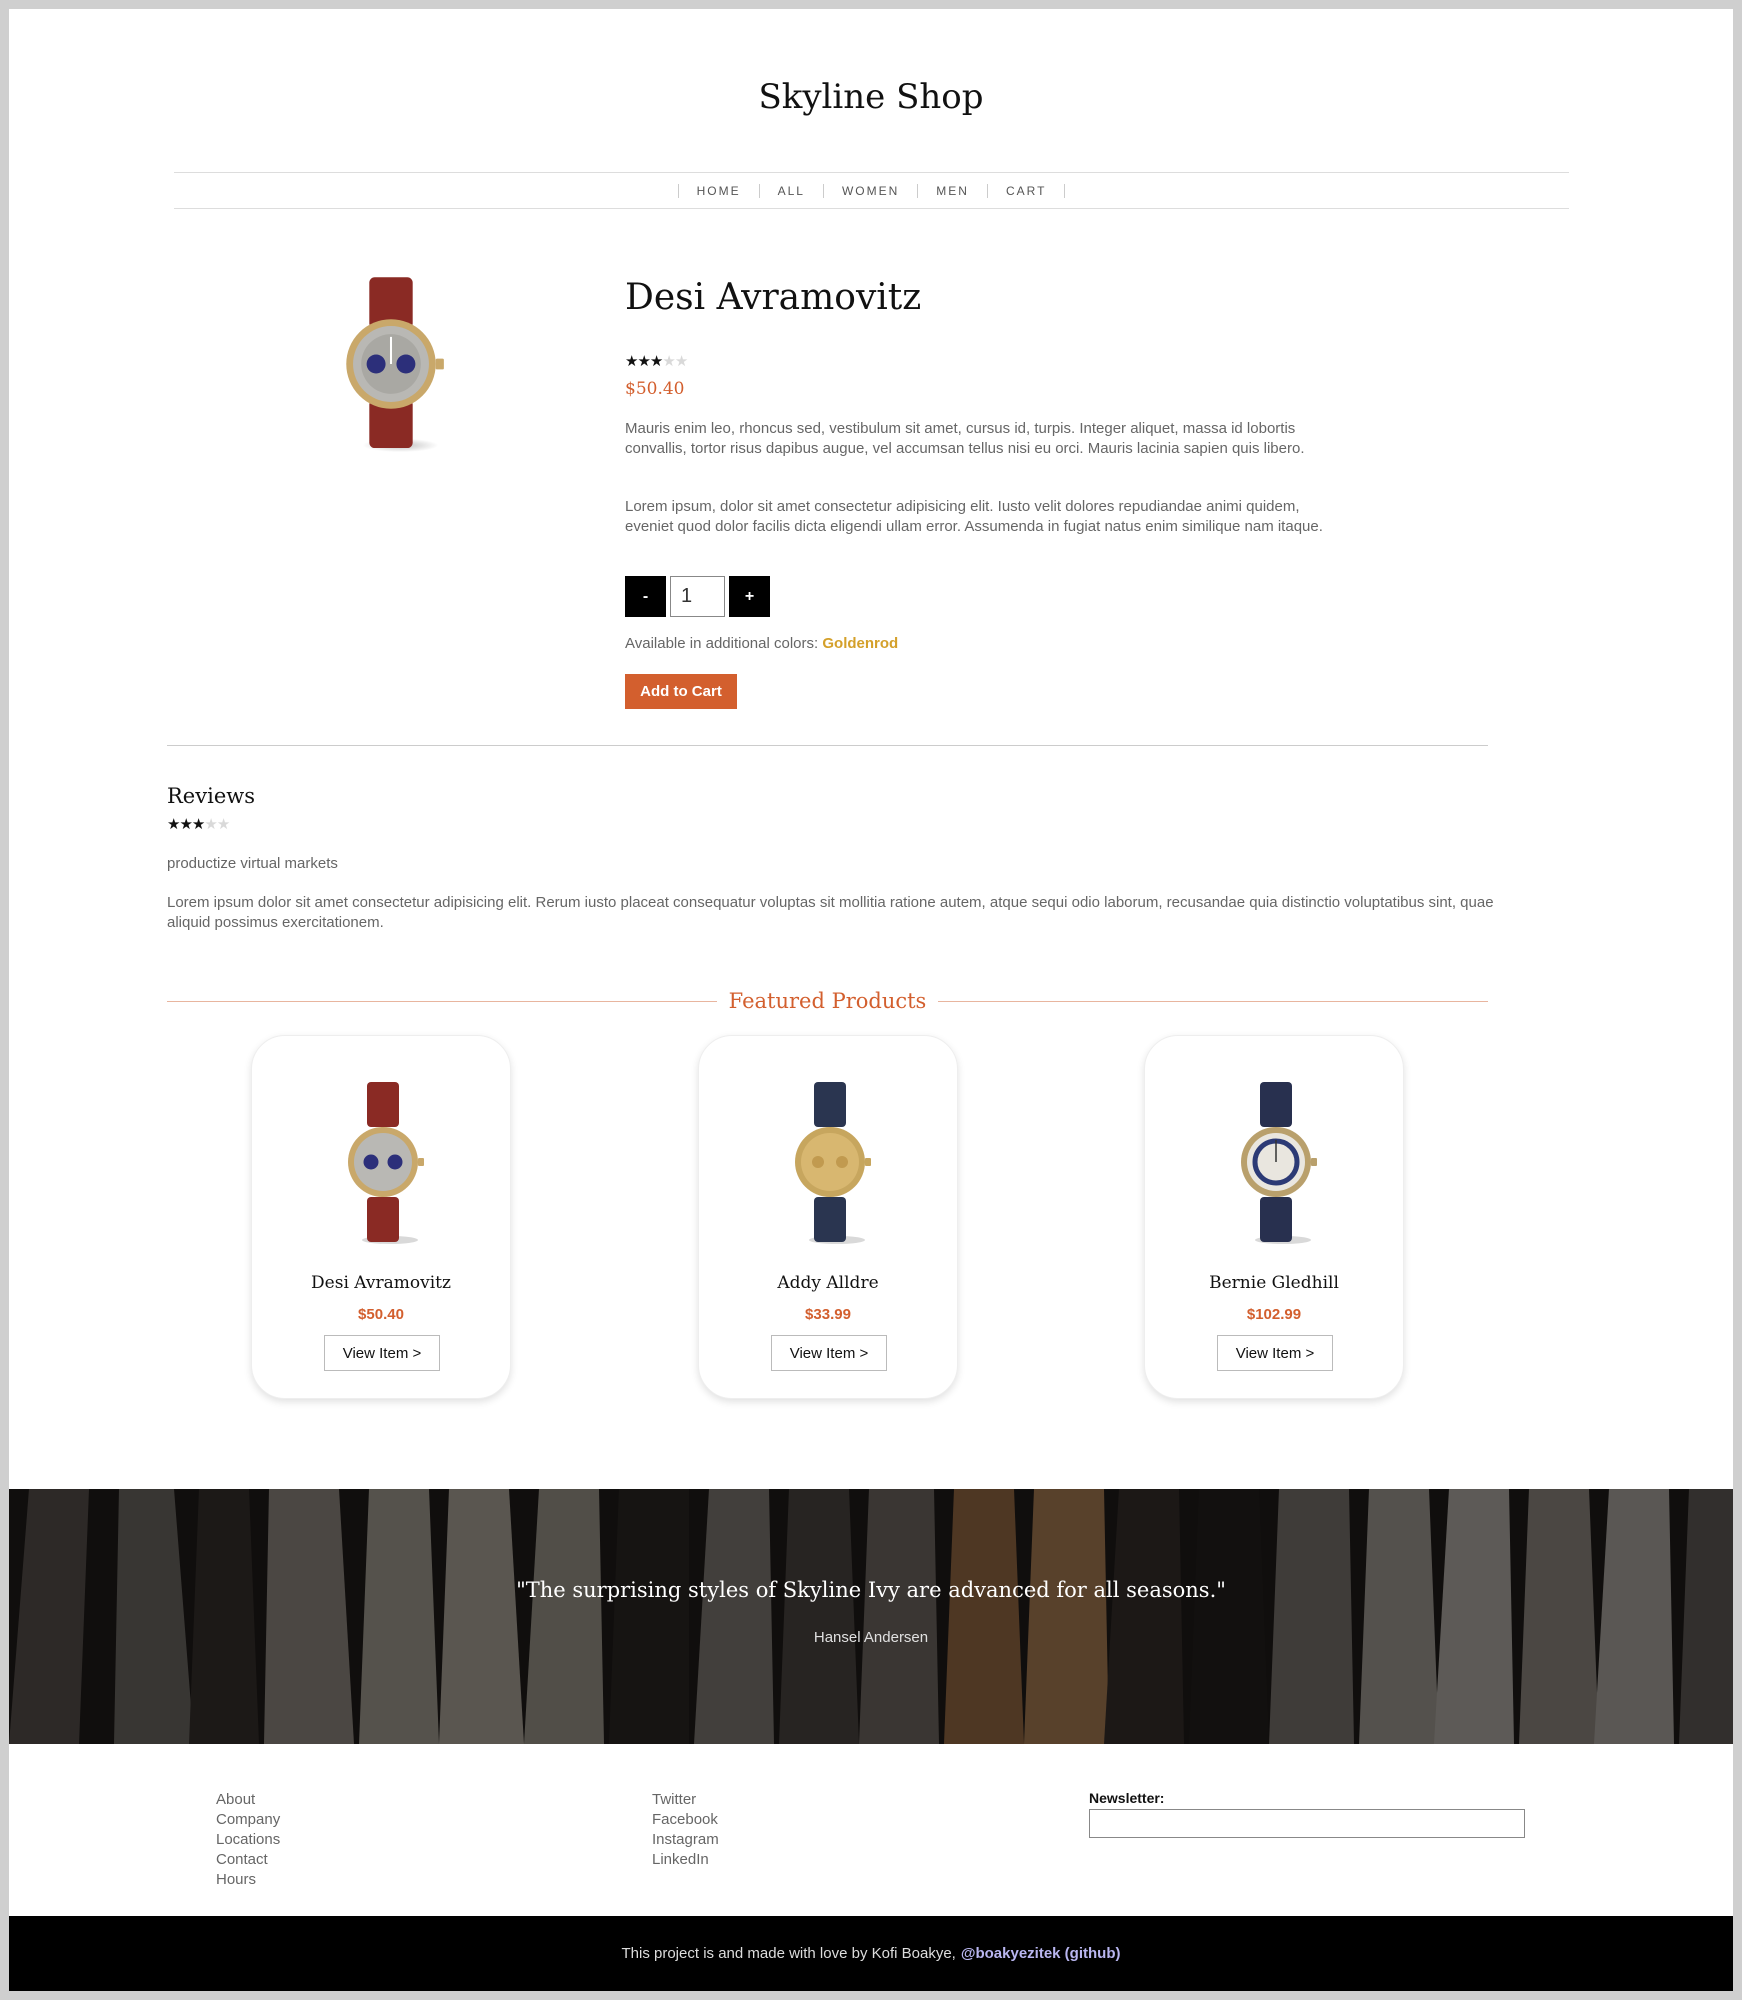 The image size is (1742, 2000). I want to click on product-image, so click(395, 365).